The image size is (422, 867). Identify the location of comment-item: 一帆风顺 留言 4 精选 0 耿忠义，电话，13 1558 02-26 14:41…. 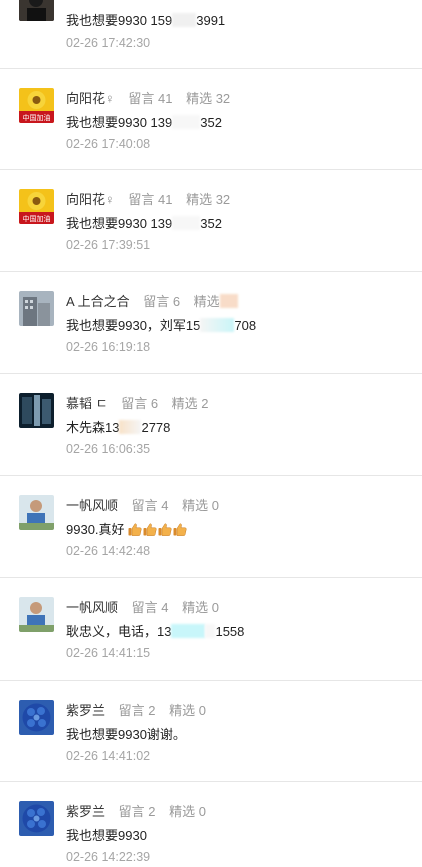
(211, 629).